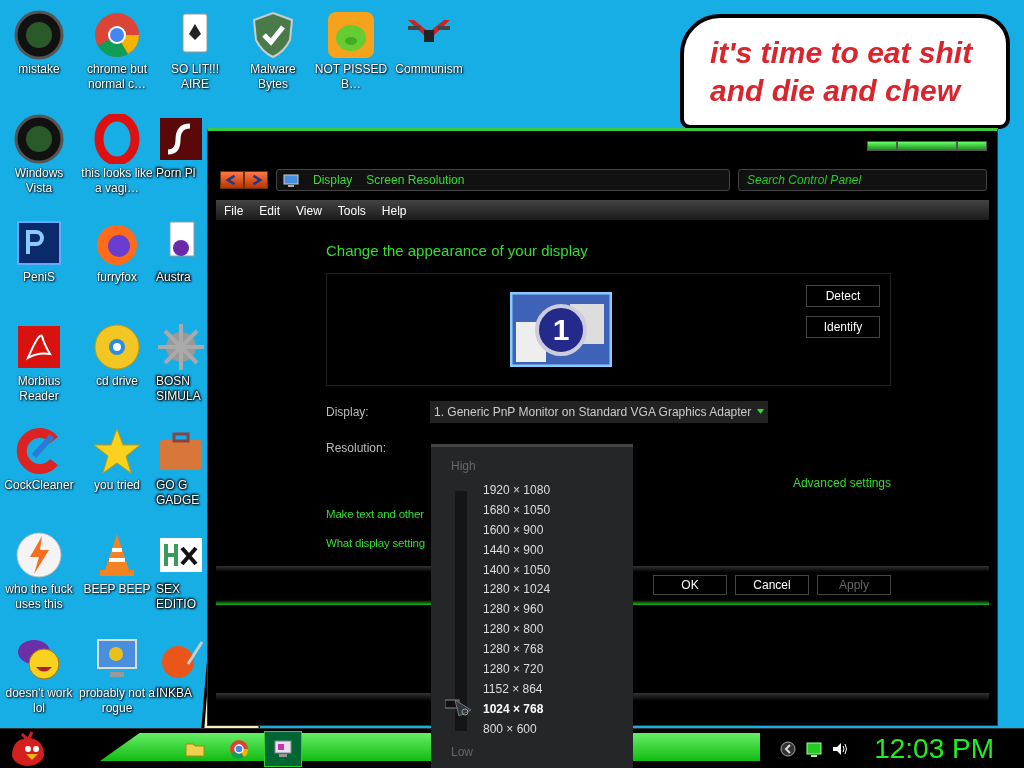 This screenshot has width=1024, height=768. What do you see at coordinates (394, 210) in the screenshot?
I see `menu-item: Help` at bounding box center [394, 210].